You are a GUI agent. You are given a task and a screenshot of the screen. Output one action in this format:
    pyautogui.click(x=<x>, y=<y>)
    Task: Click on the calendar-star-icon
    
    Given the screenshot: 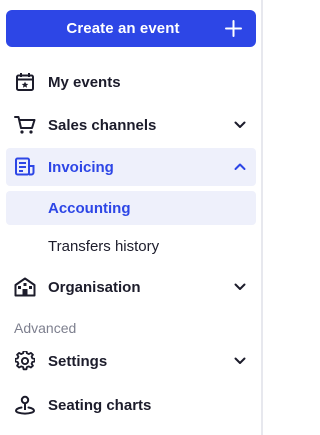 What is the action you would take?
    pyautogui.click(x=25, y=82)
    